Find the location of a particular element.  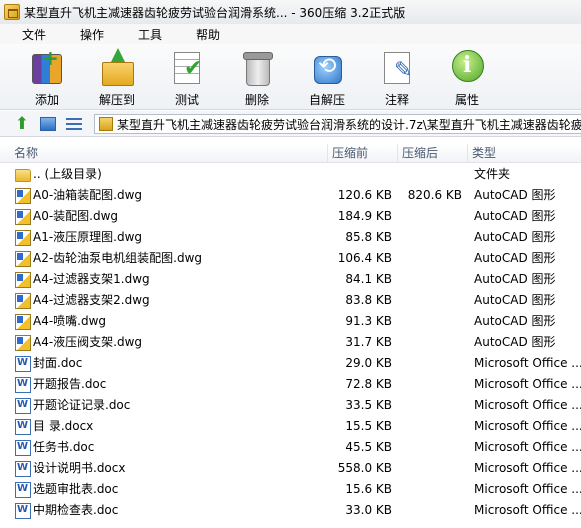

file-name-cell: A4-过滤器支架1.dwg is located at coordinates (82, 279).